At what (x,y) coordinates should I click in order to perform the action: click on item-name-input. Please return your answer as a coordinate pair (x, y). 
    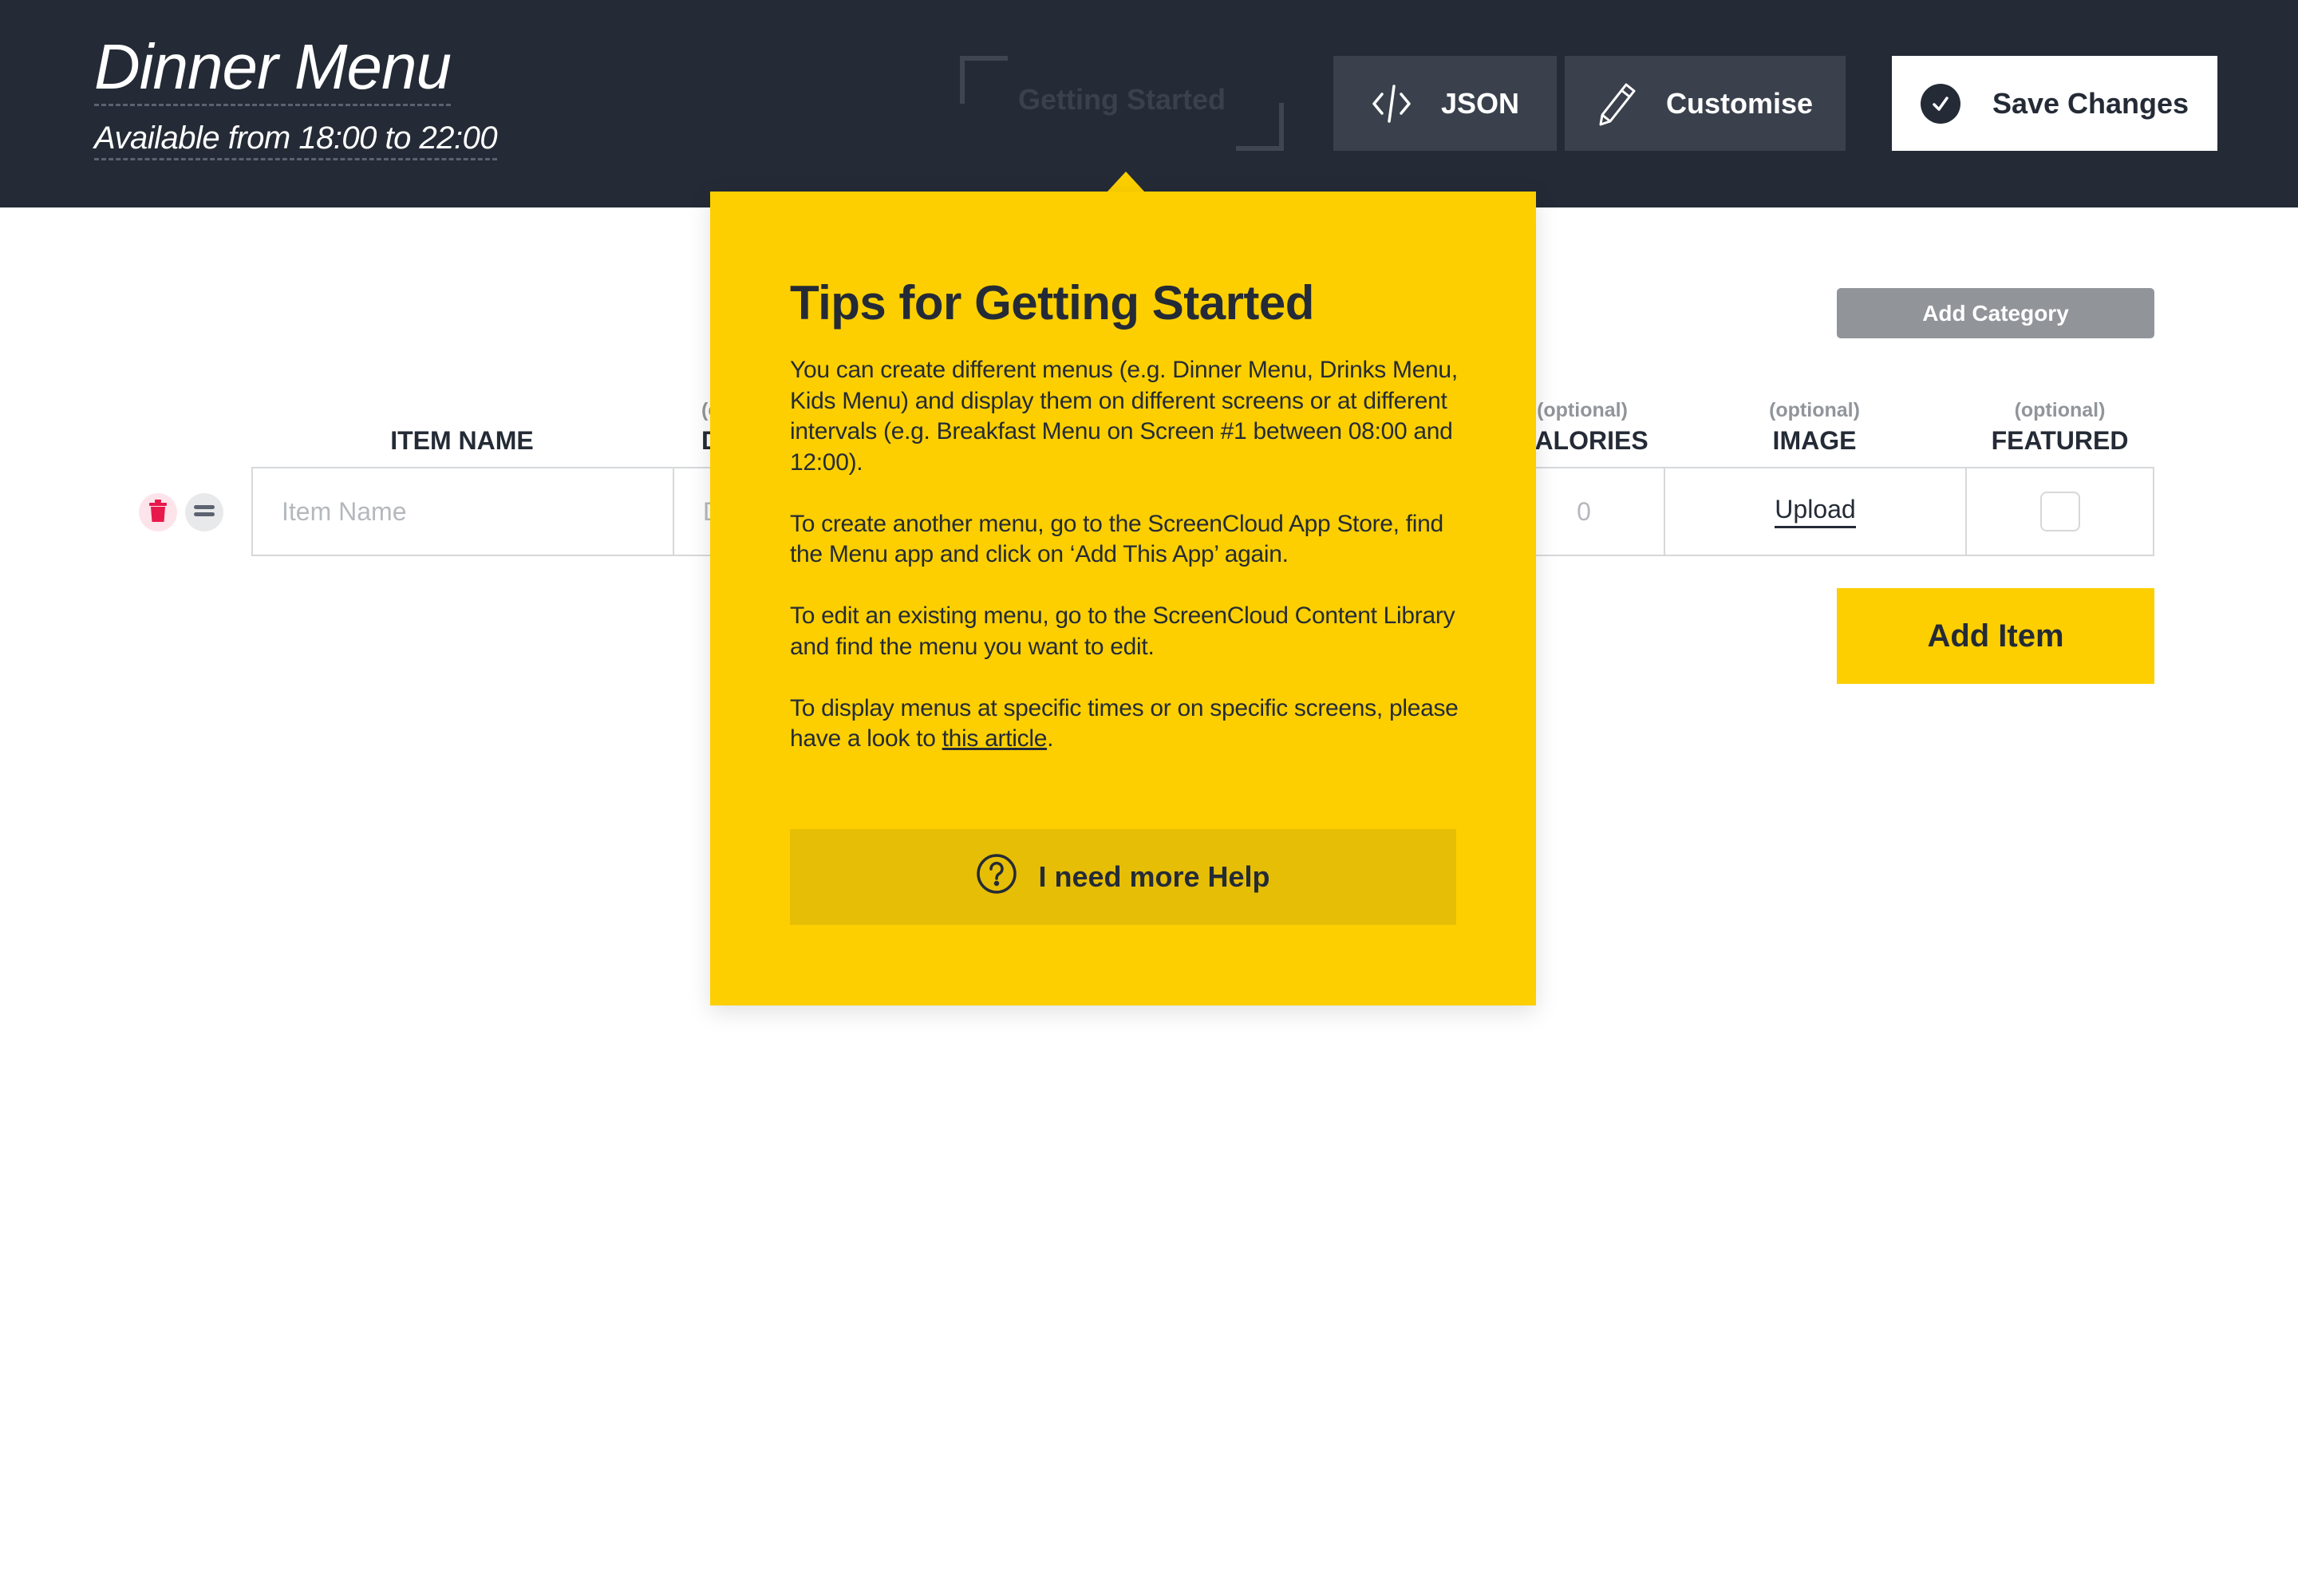
    Looking at the image, I should click on (463, 511).